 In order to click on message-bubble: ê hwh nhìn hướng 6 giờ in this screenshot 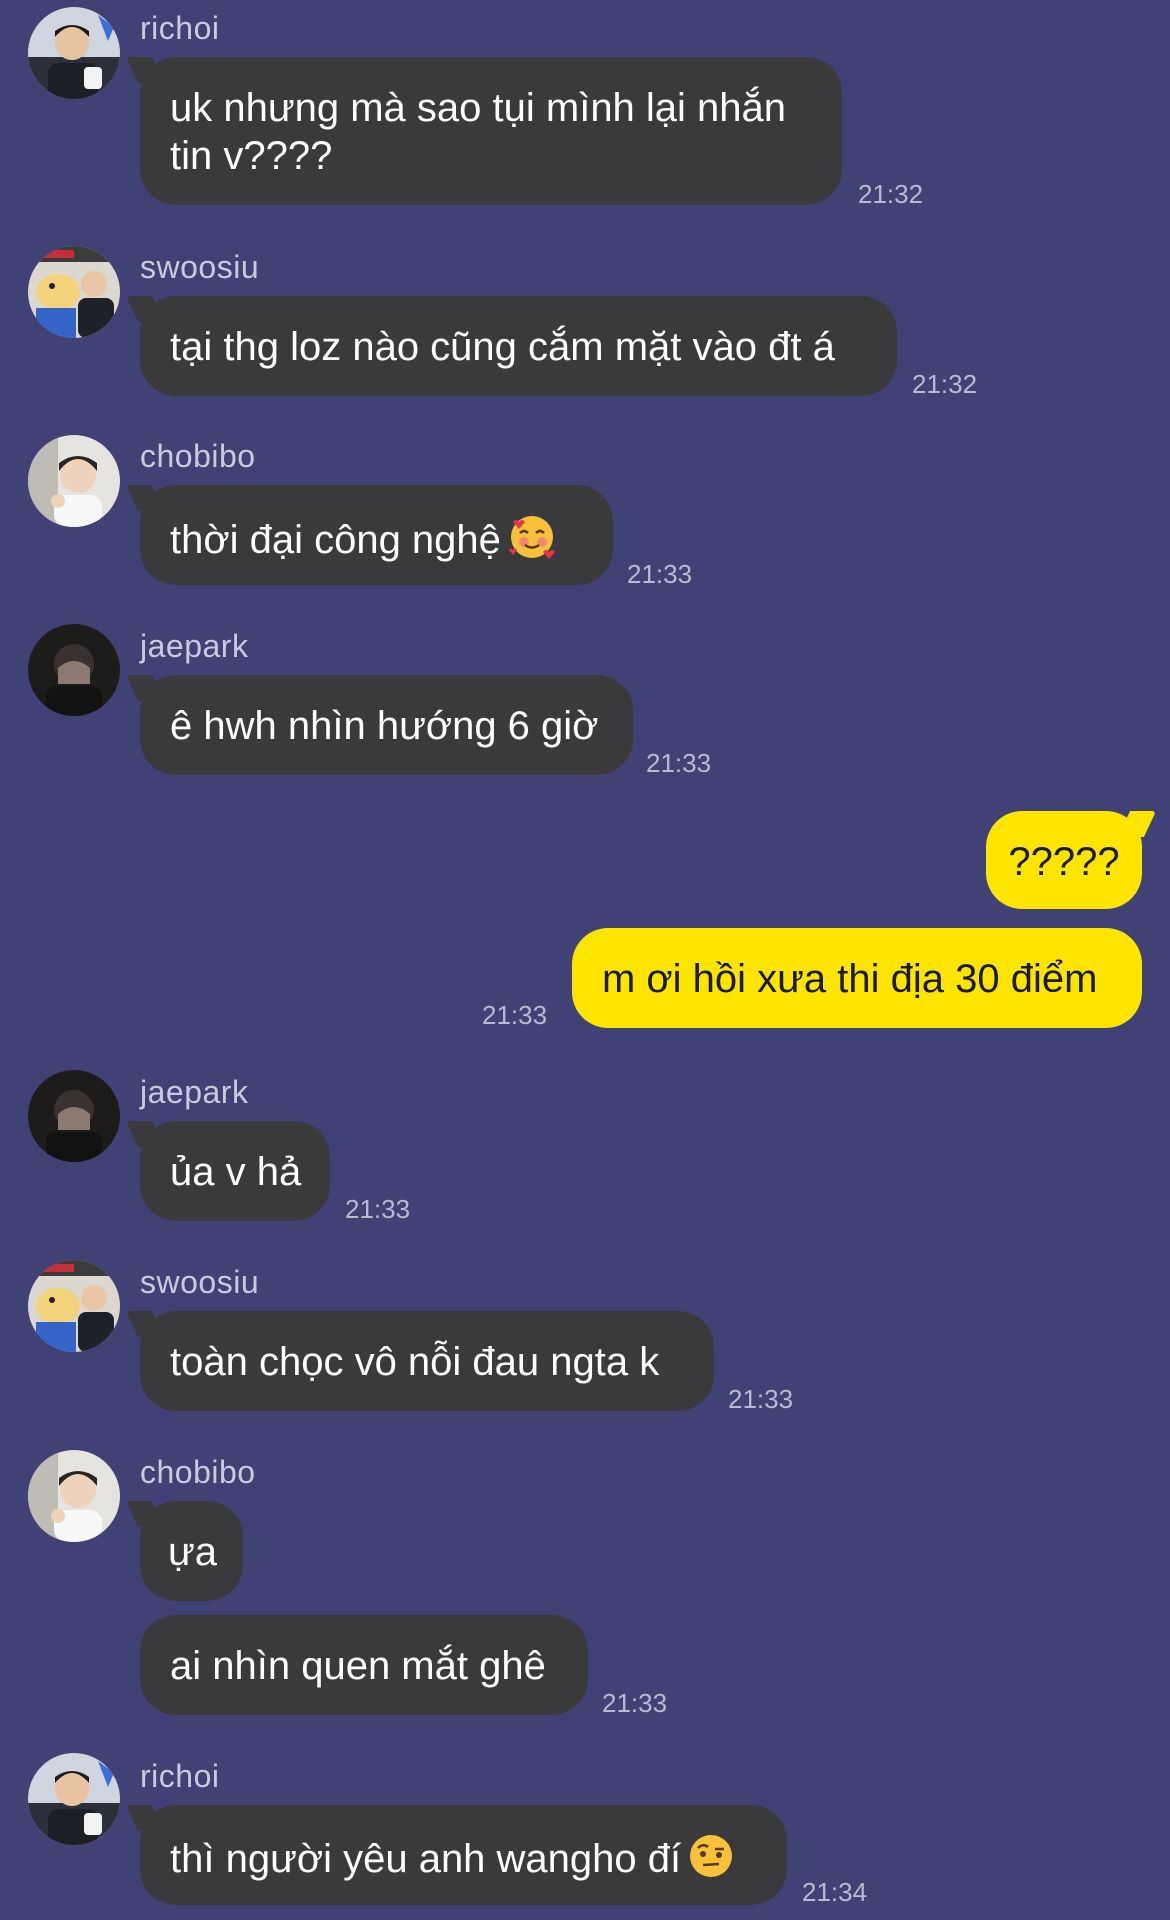, I will do `click(386, 725)`.